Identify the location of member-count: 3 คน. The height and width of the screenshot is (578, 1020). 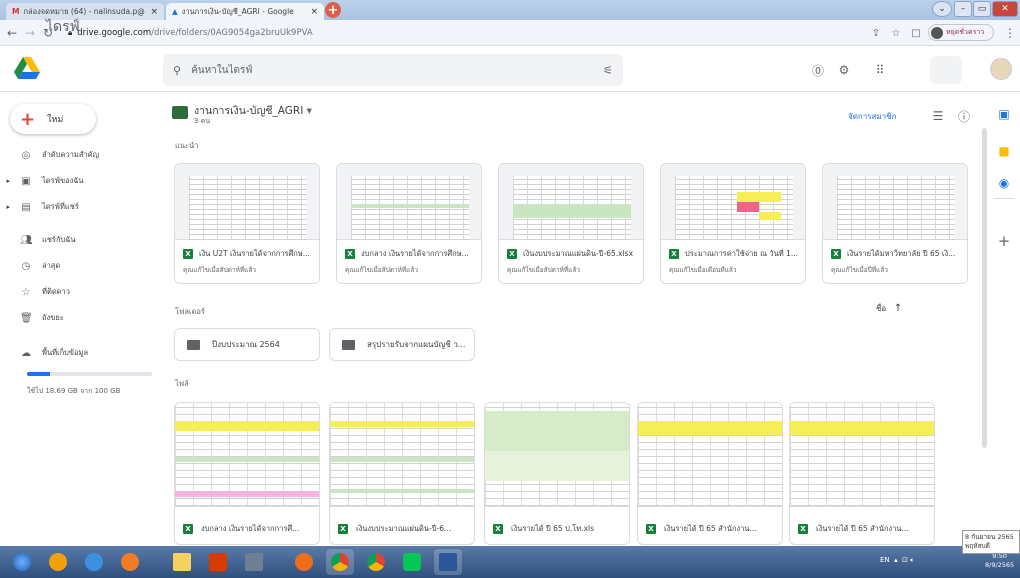
(202, 121).